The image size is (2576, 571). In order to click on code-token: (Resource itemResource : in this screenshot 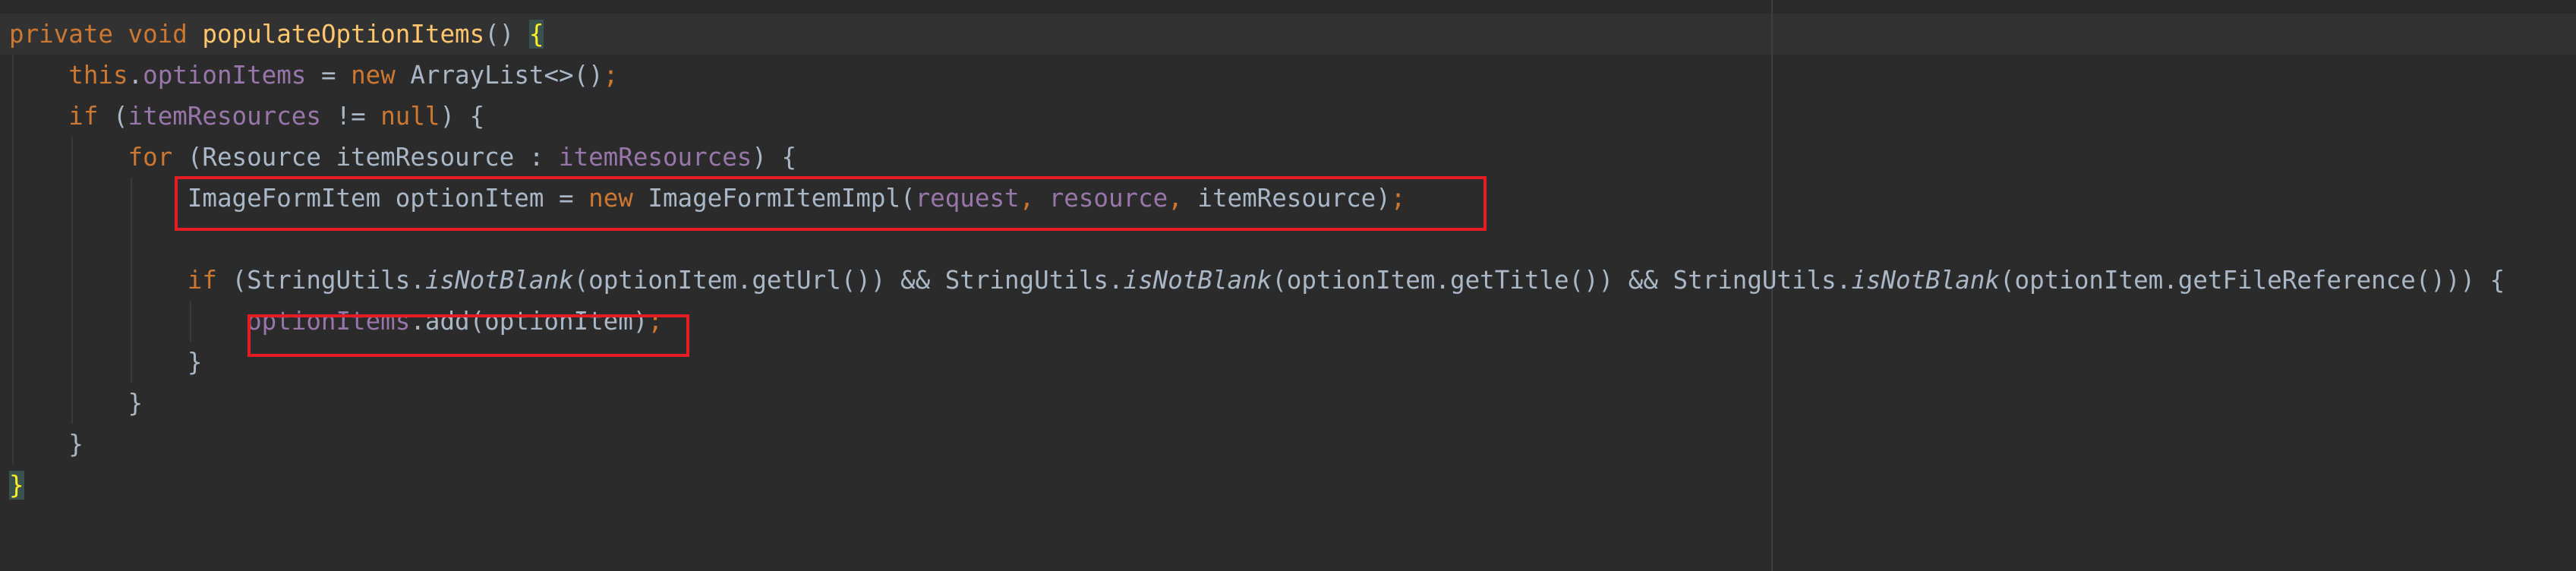, I will do `click(365, 157)`.